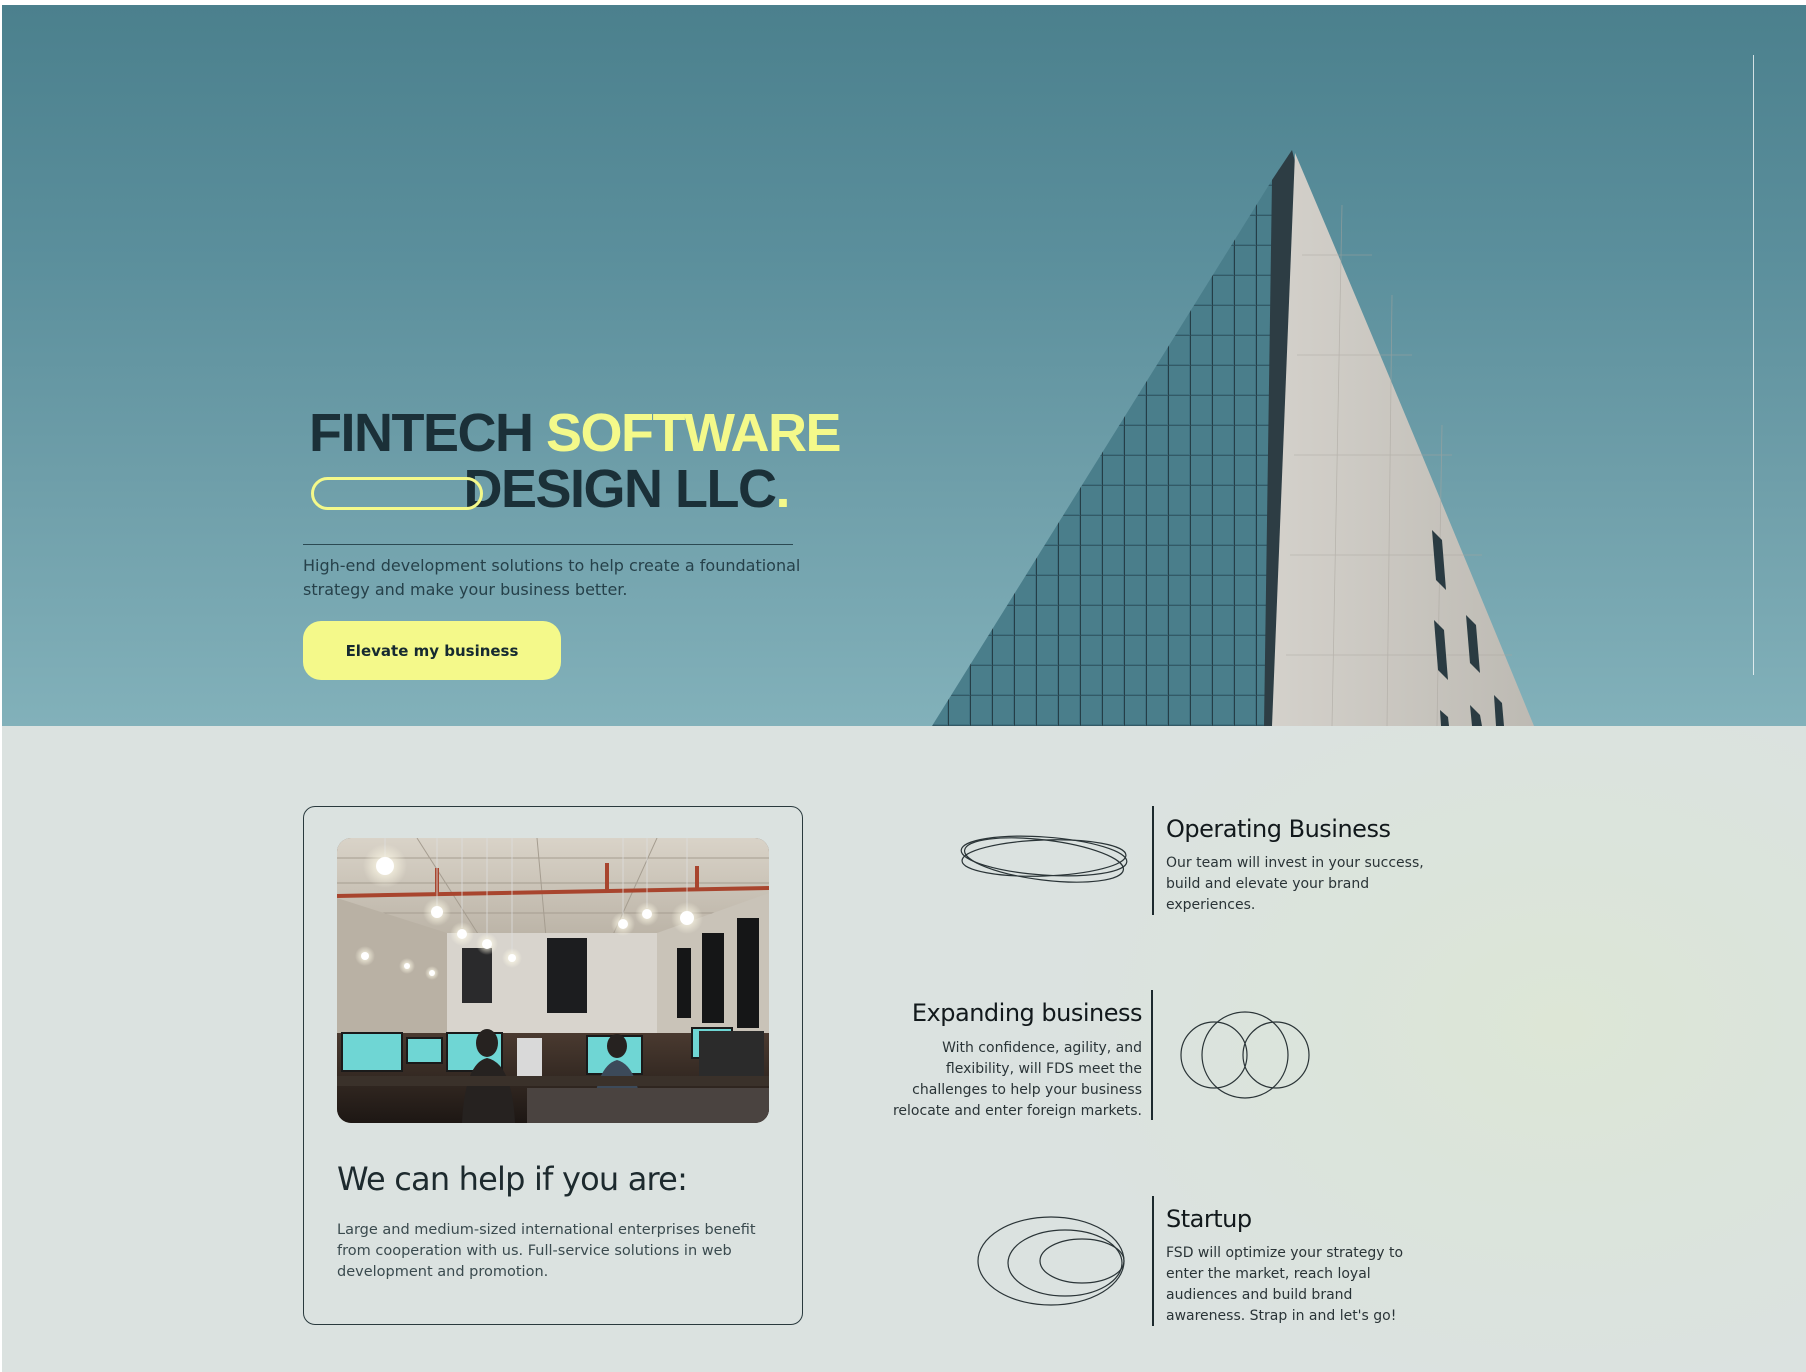  Describe the element at coordinates (1209, 1219) in the screenshot. I see `feature-title: Startup` at that location.